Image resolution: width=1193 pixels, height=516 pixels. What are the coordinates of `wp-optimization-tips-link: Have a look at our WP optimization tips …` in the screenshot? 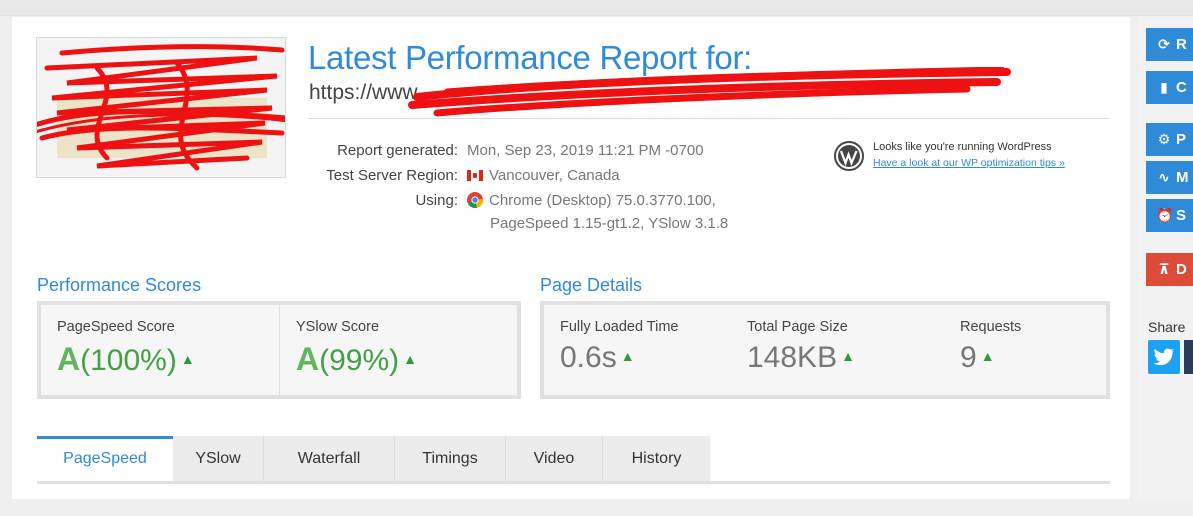 It's located at (969, 163).